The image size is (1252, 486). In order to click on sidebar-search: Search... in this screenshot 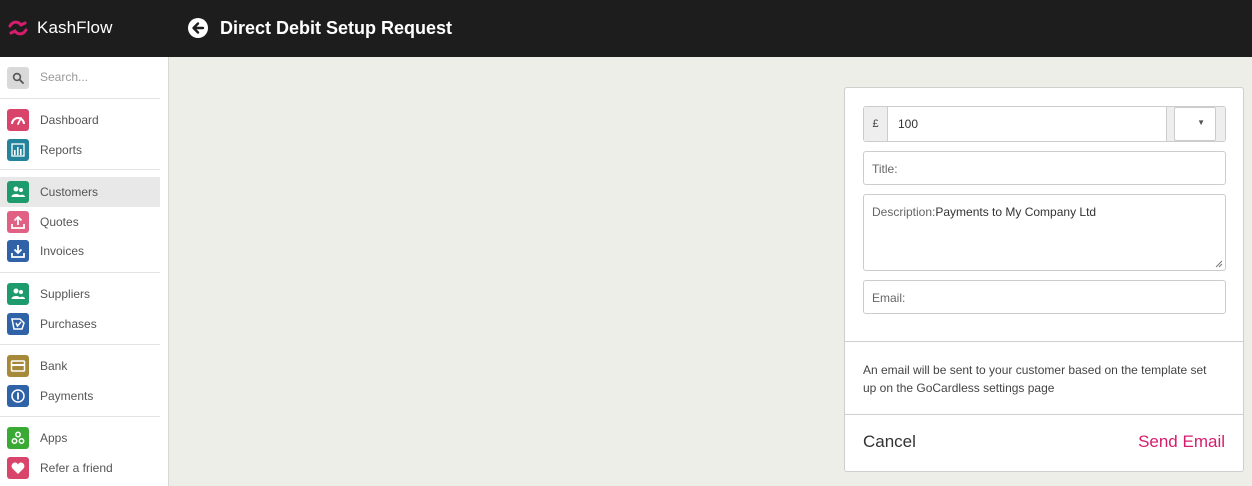, I will do `click(80, 78)`.